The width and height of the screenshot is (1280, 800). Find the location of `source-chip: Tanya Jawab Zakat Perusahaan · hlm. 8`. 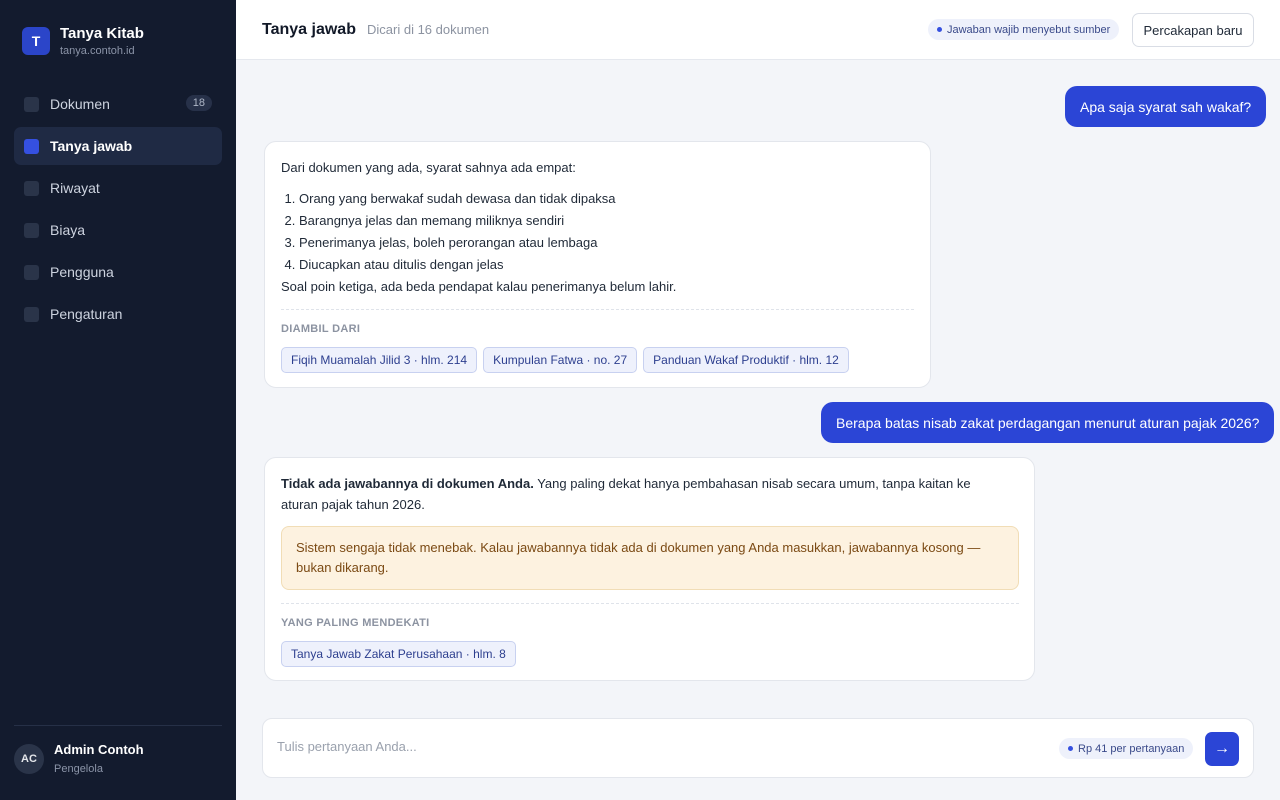

source-chip: Tanya Jawab Zakat Perusahaan · hlm. 8 is located at coordinates (398, 654).